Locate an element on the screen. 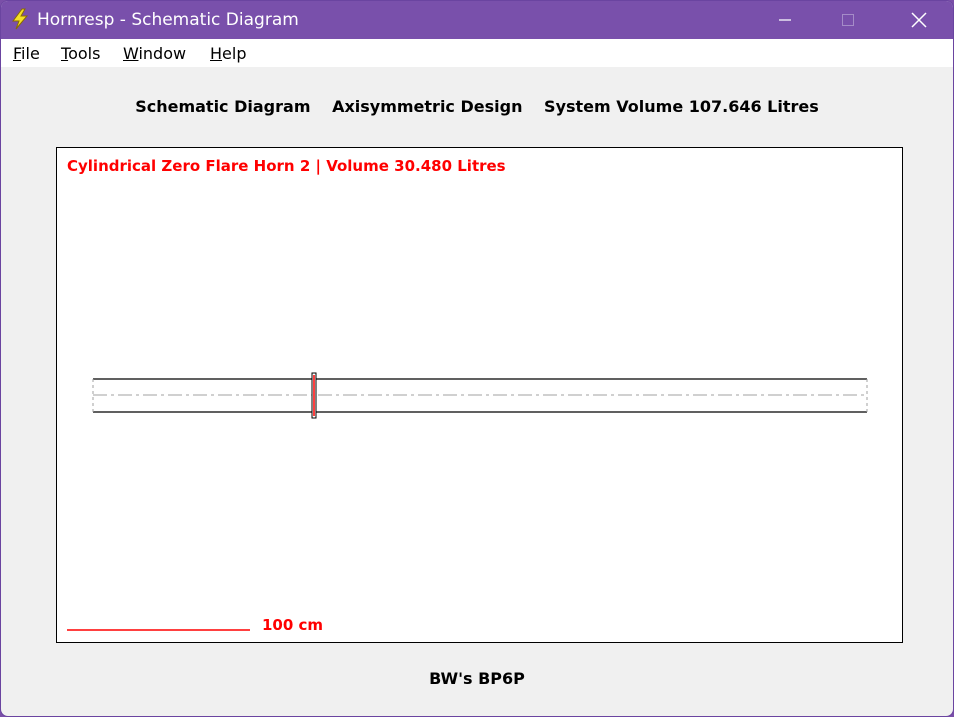 This screenshot has width=954, height=717. menu-bar: File Tools Window Help is located at coordinates (477, 53).